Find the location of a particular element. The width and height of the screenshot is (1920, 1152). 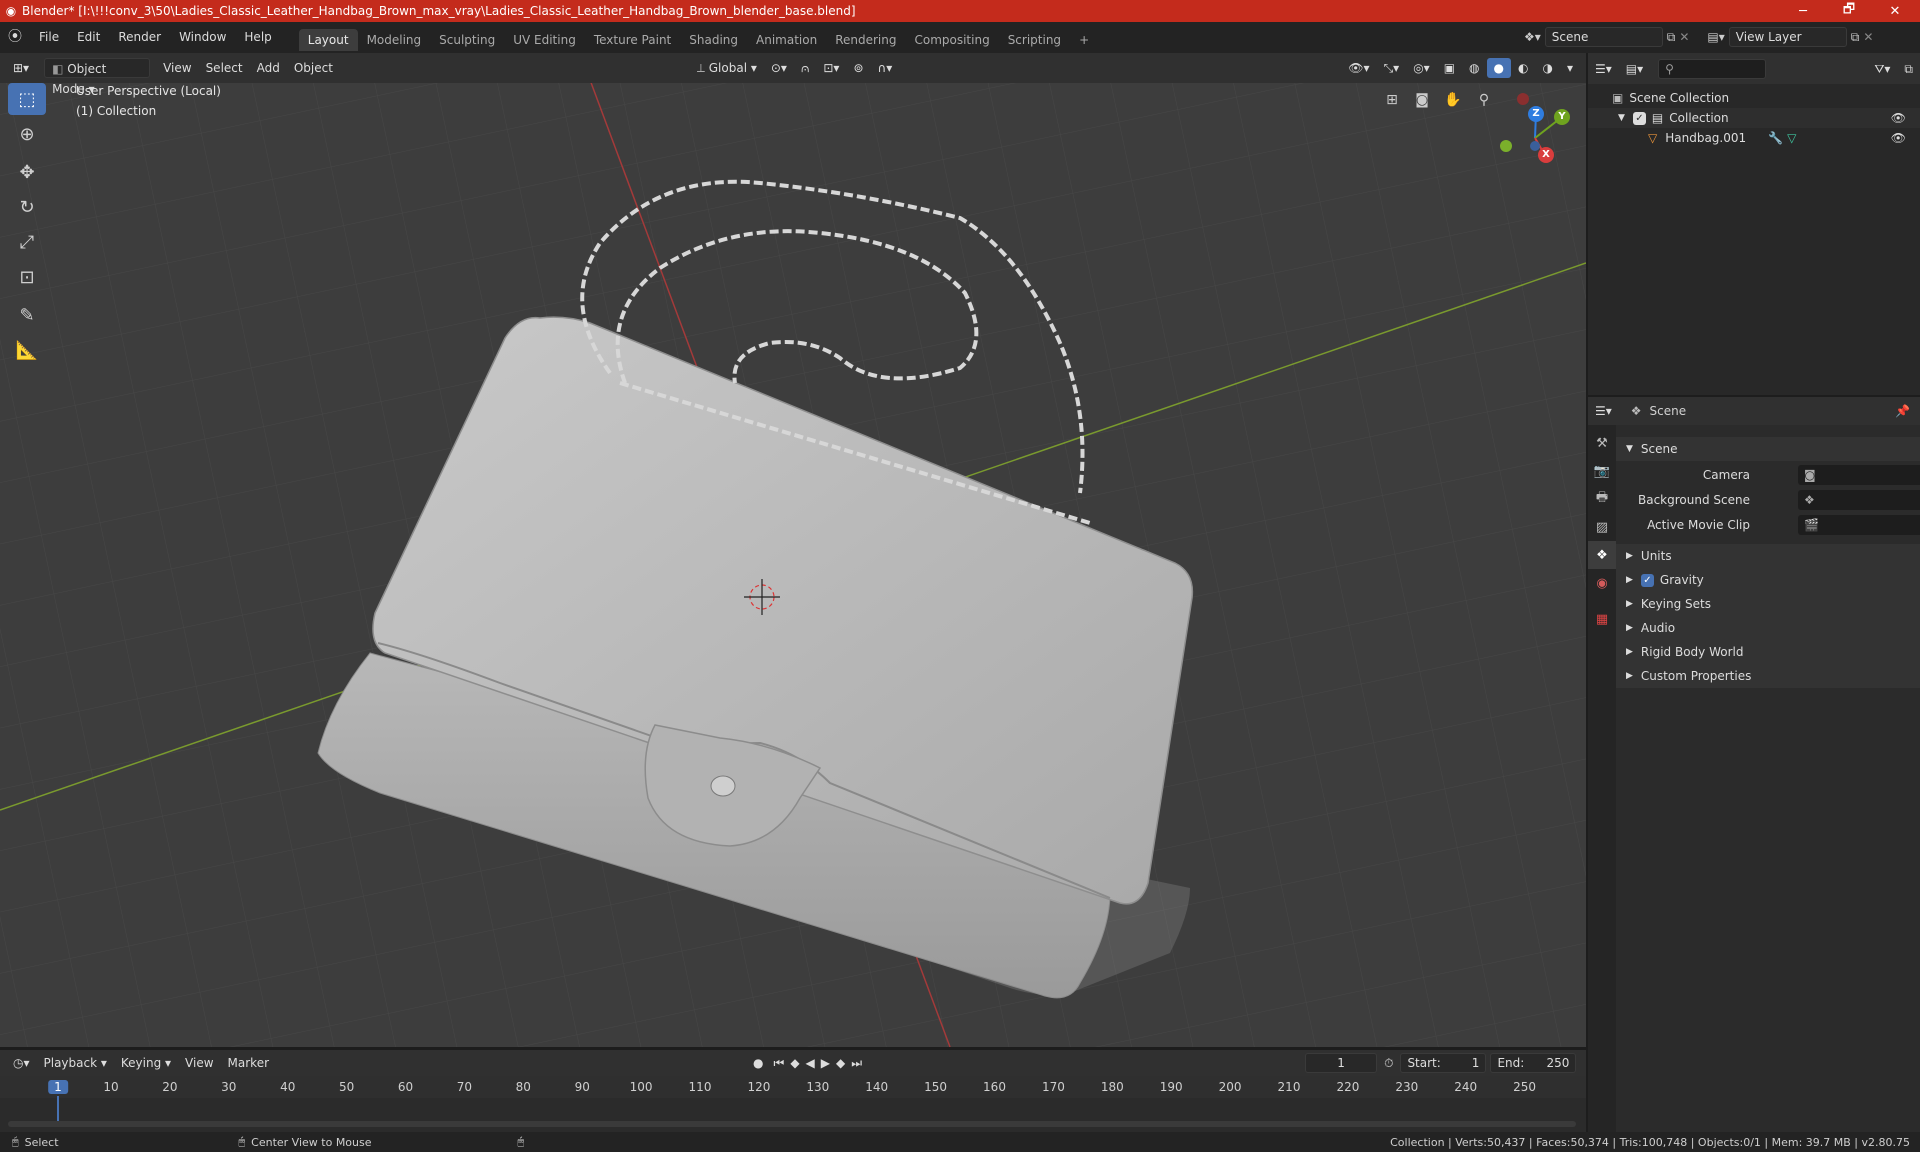

timeline-view-menu: View is located at coordinates (199, 1063).